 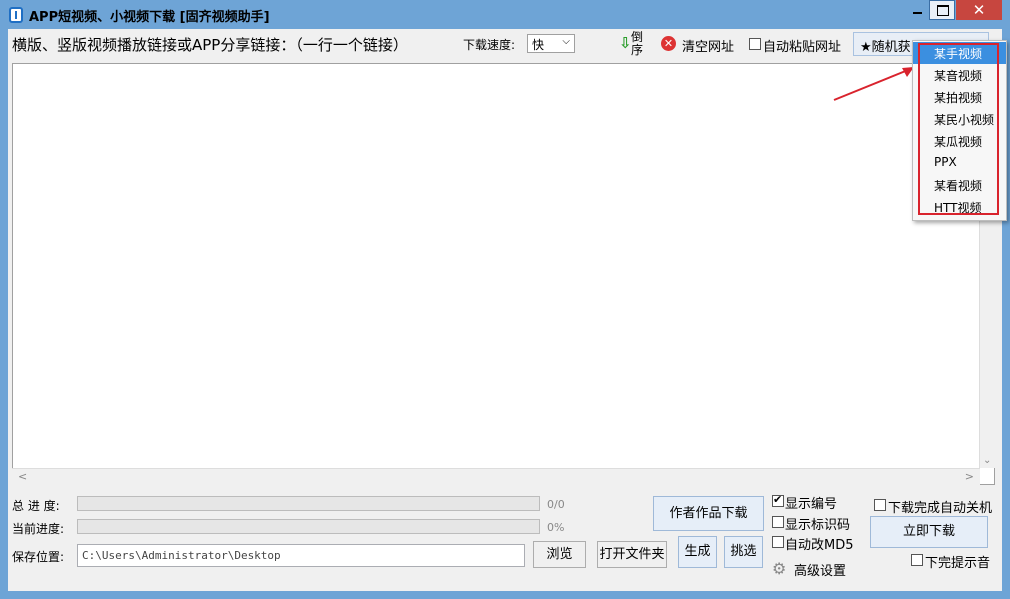 I want to click on done-sound-checkbox, so click(x=917, y=560).